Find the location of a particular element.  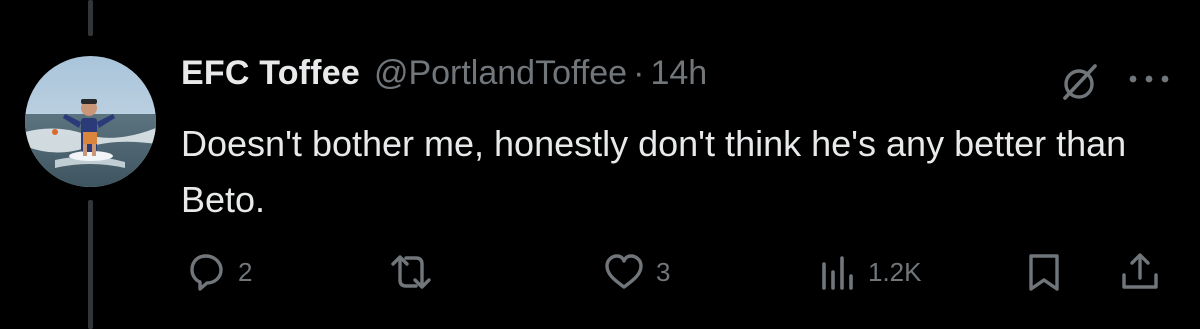

display-name: EFC Toffee is located at coordinates (270, 73).